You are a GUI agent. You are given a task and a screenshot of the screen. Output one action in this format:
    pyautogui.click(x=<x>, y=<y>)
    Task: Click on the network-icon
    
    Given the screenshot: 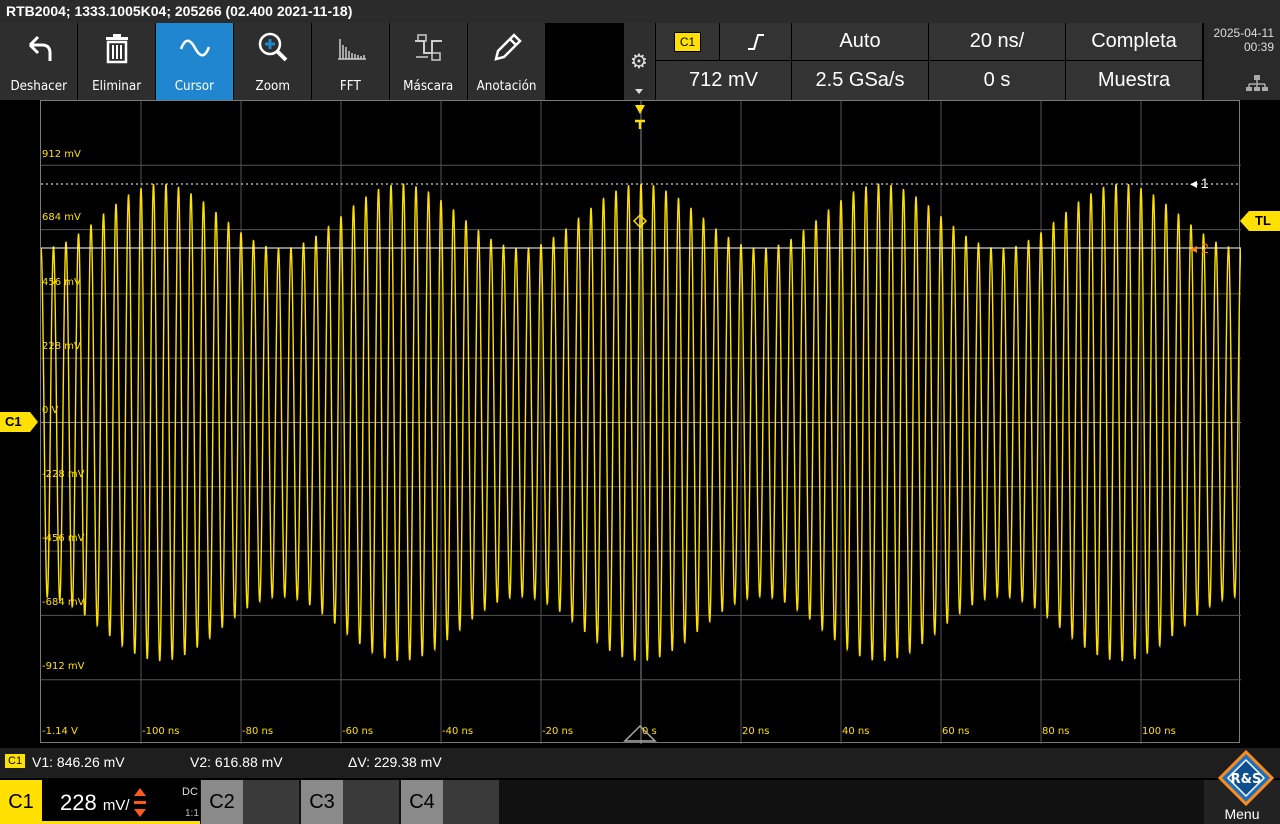 What is the action you would take?
    pyautogui.click(x=1257, y=83)
    